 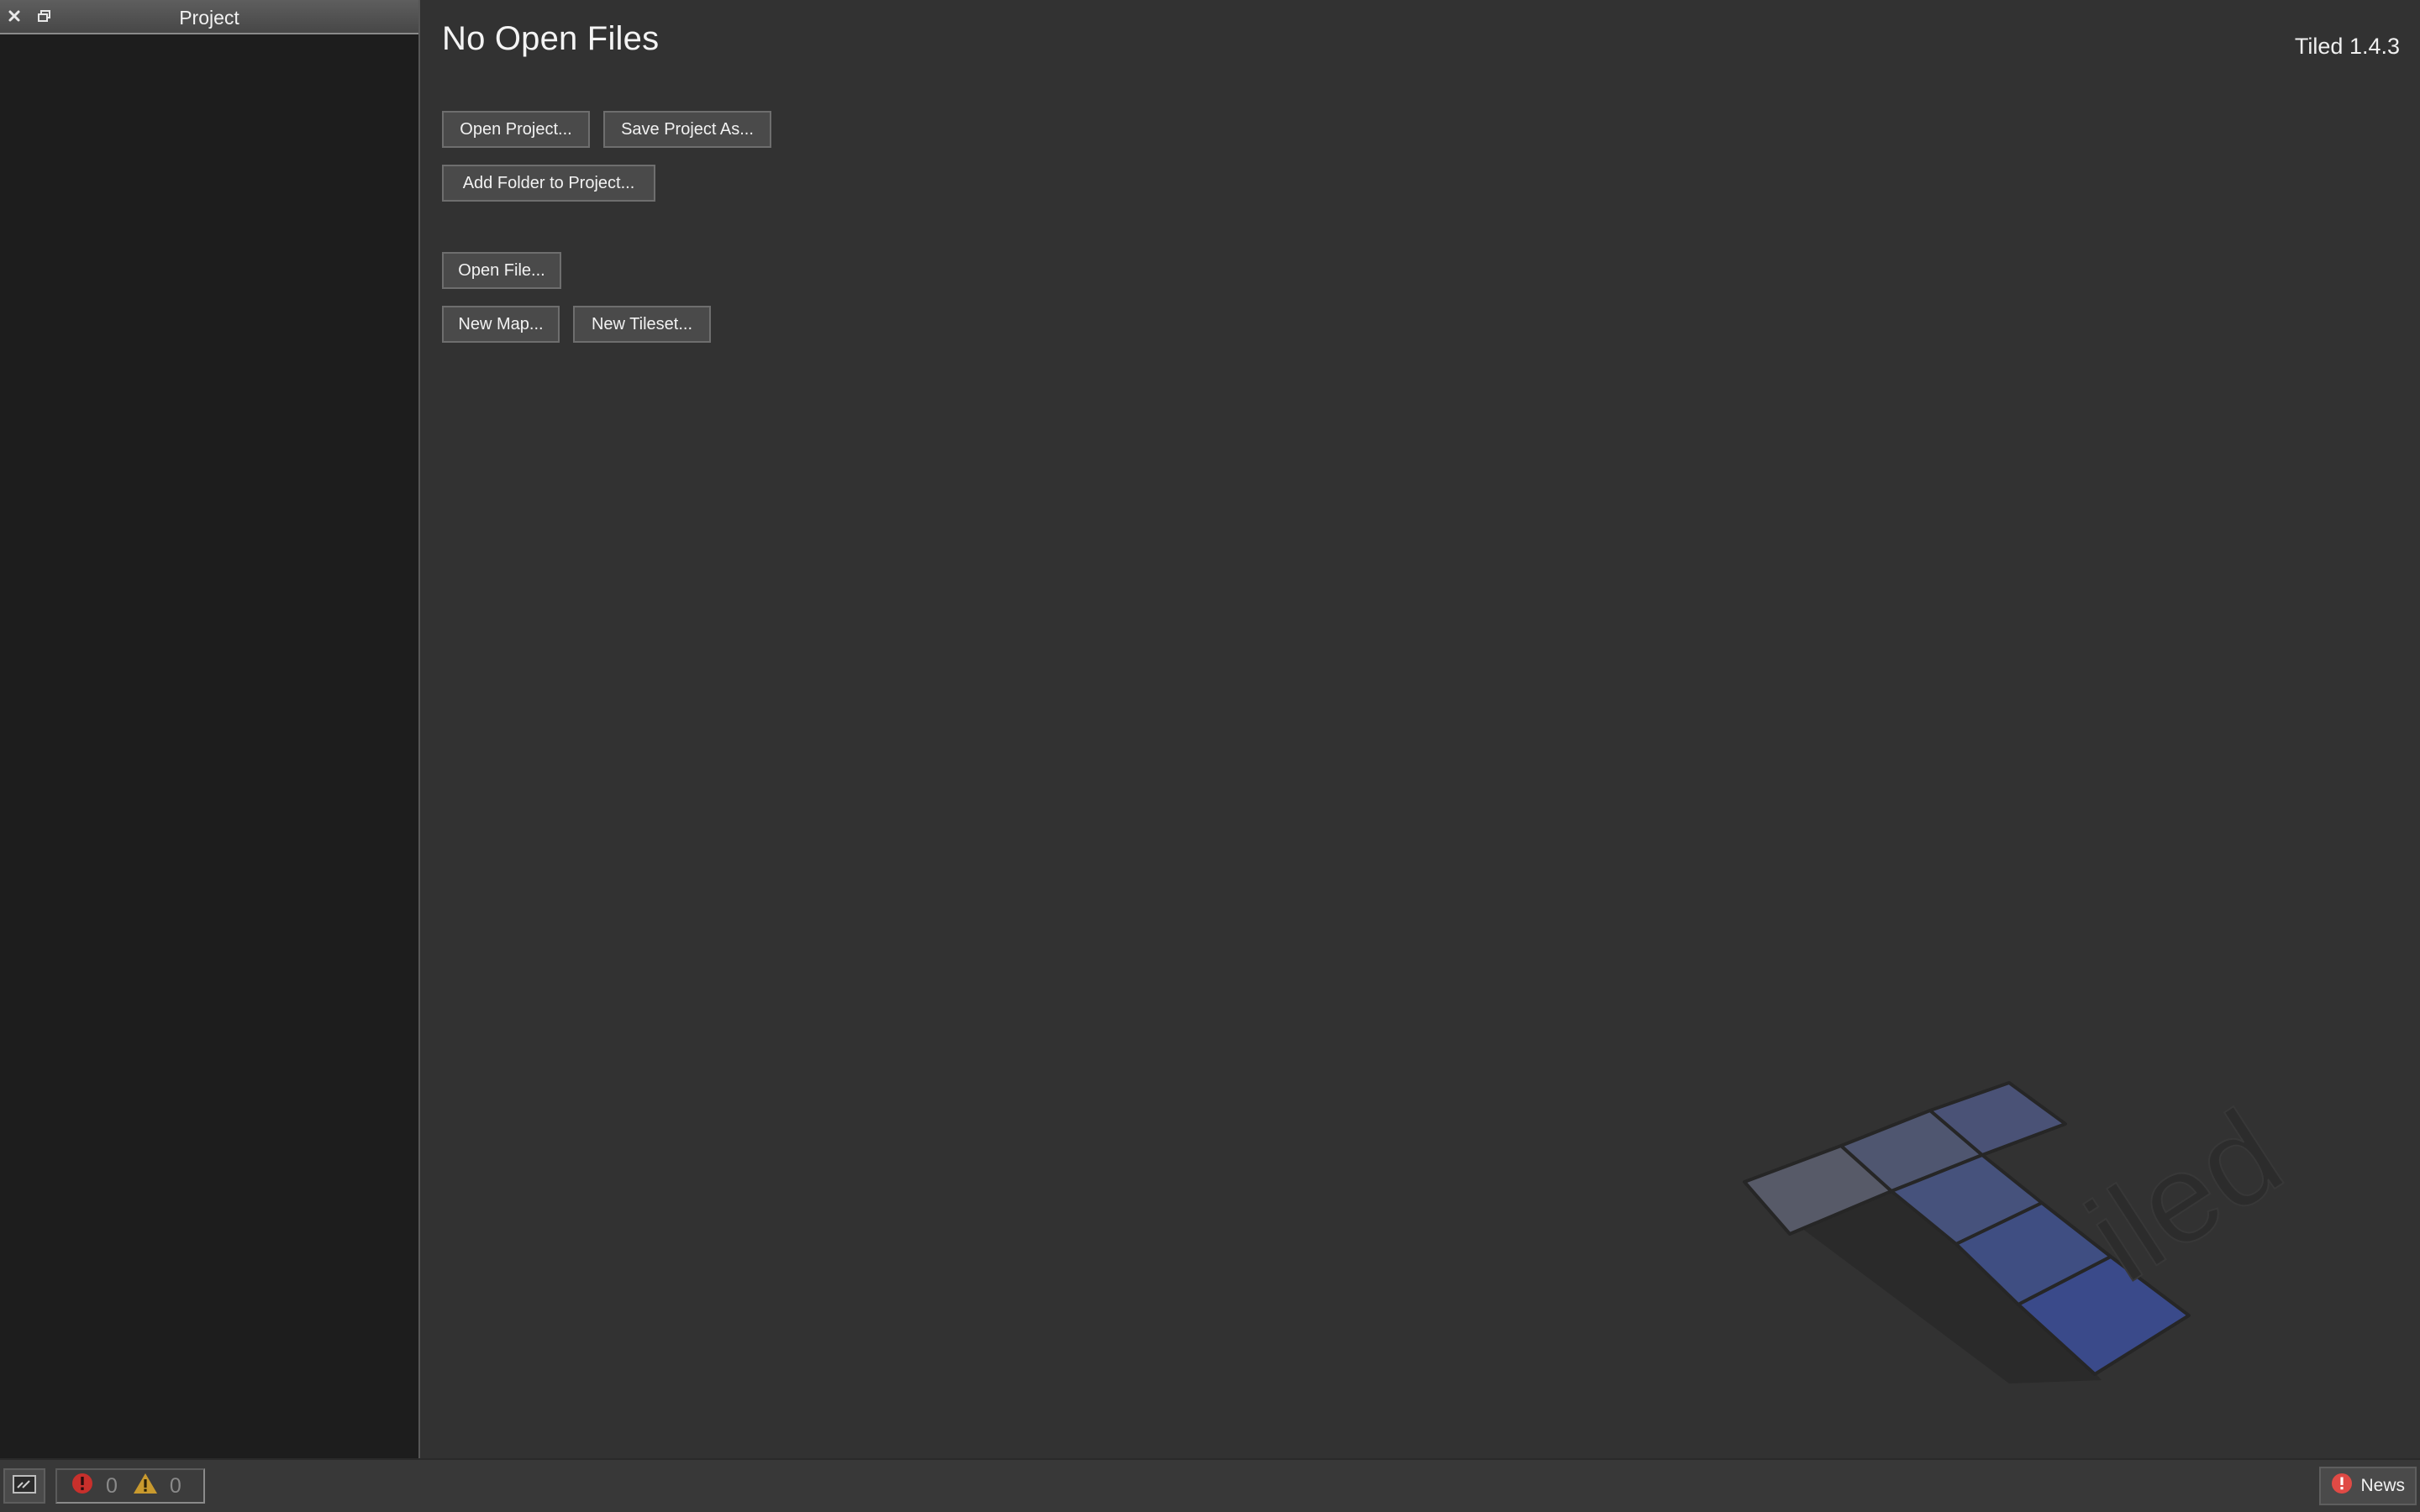 I want to click on warning-icon, so click(x=146, y=1486).